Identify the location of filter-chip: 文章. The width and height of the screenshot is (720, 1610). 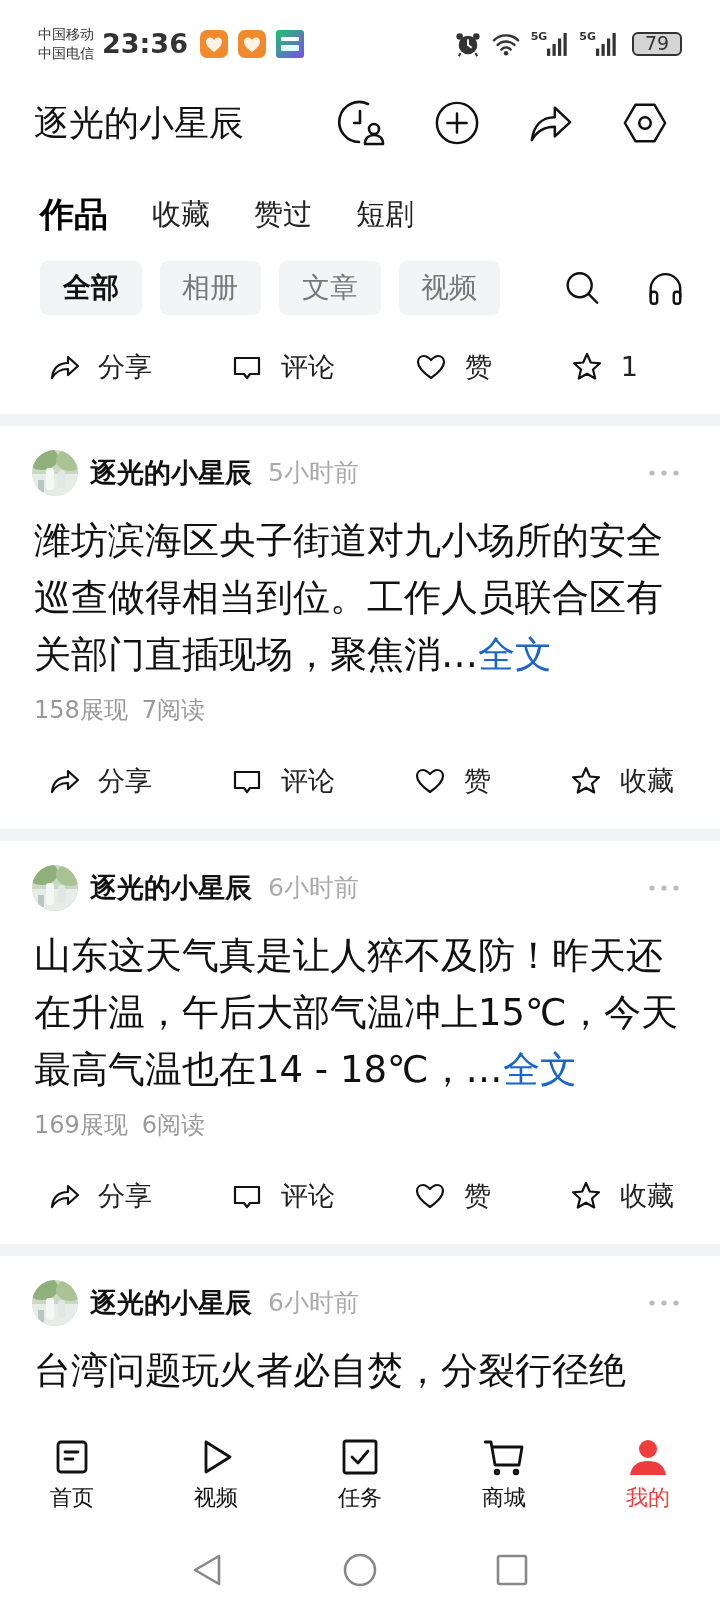
(330, 288).